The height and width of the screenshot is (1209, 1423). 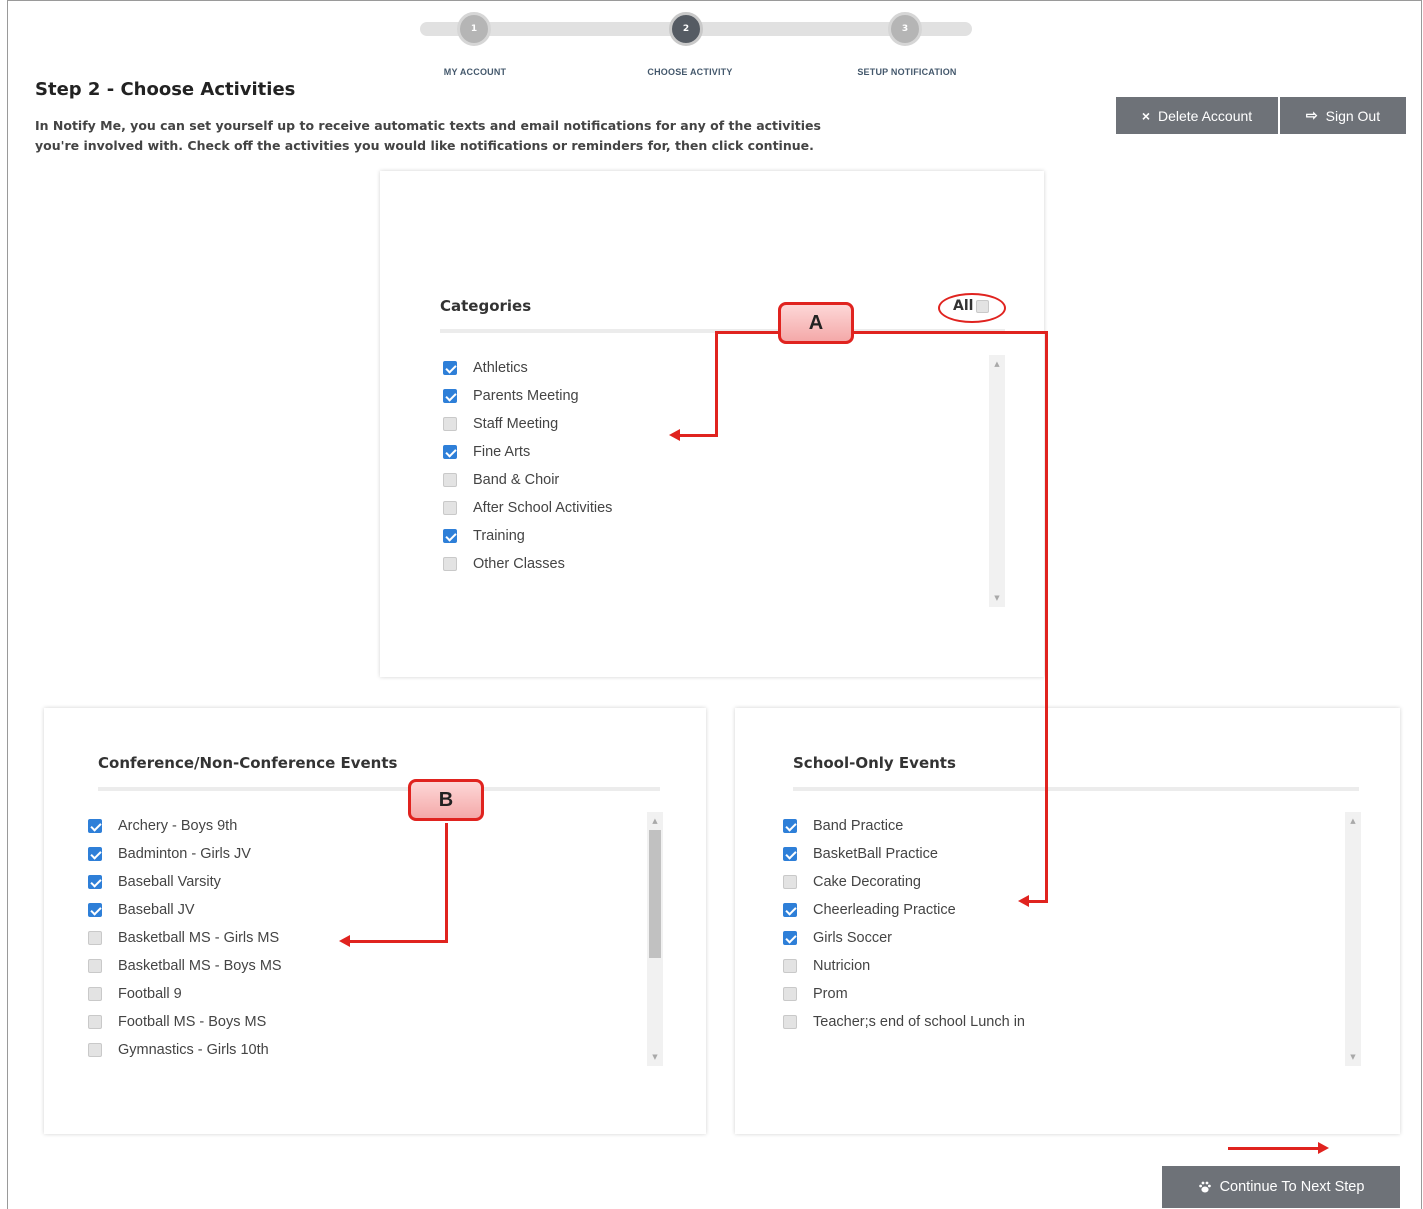 What do you see at coordinates (169, 882) in the screenshot?
I see `item-label: Baseball Varsity` at bounding box center [169, 882].